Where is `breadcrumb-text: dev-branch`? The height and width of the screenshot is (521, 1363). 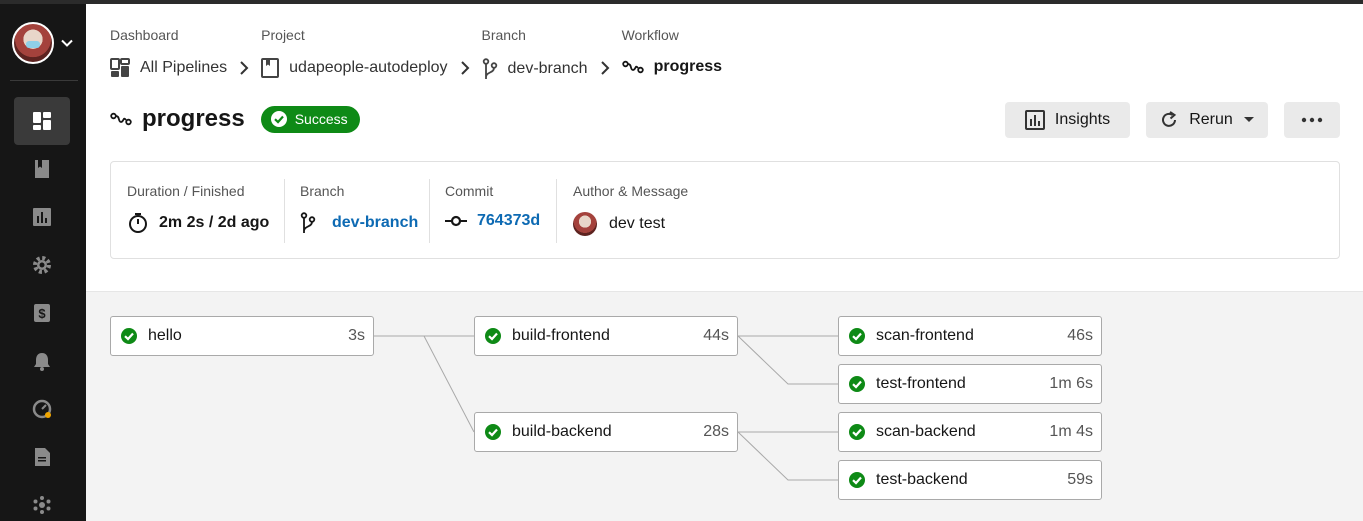
breadcrumb-text: dev-branch is located at coordinates (547, 68).